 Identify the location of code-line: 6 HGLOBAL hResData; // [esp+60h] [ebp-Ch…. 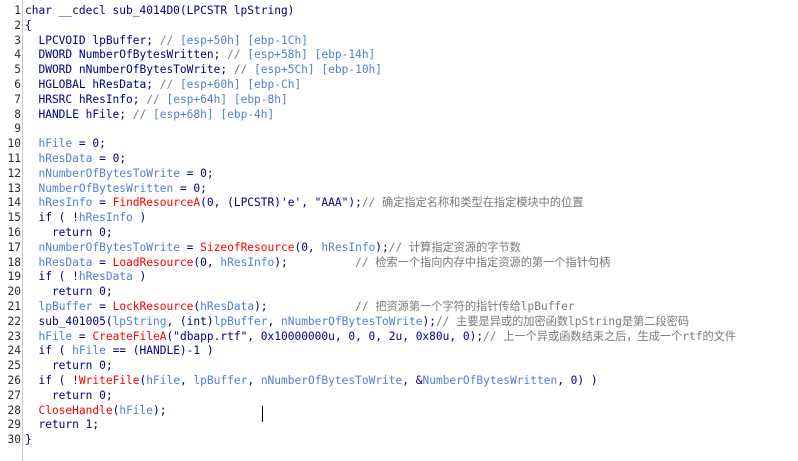
(406, 85).